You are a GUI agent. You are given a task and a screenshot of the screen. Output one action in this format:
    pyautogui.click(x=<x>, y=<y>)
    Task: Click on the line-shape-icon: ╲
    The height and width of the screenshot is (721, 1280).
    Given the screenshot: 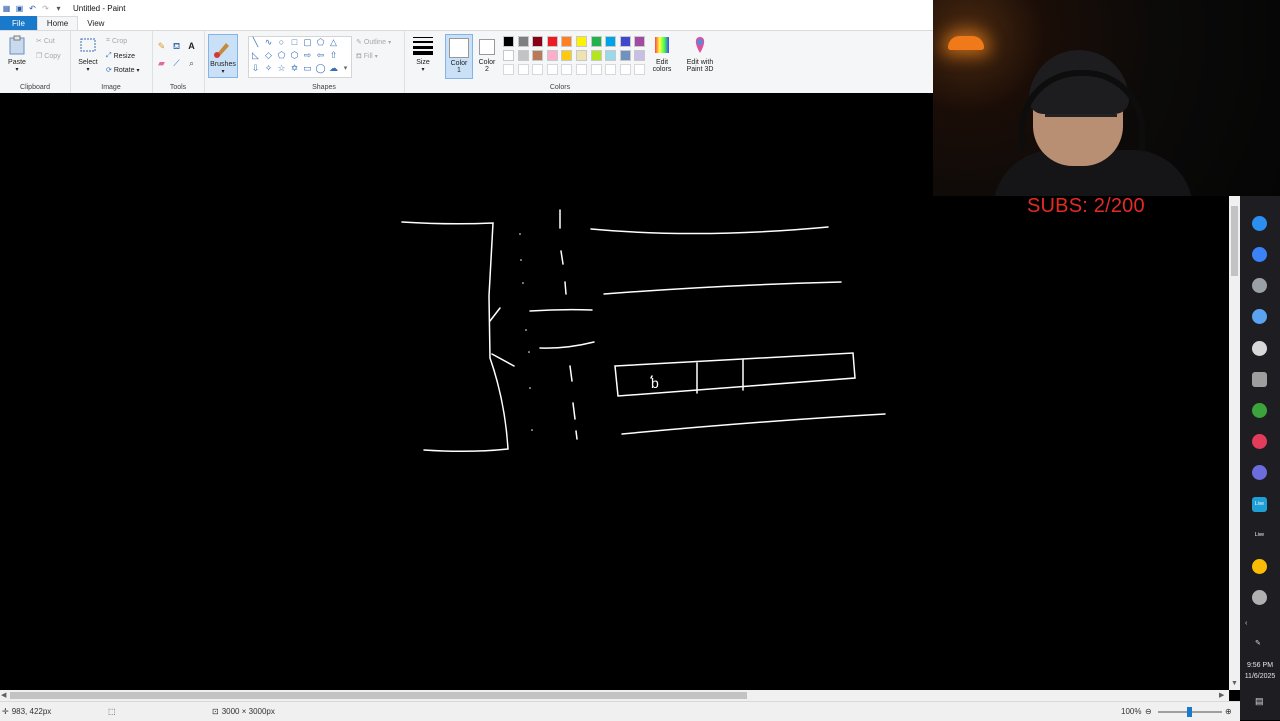 What is the action you would take?
    pyautogui.click(x=255, y=42)
    